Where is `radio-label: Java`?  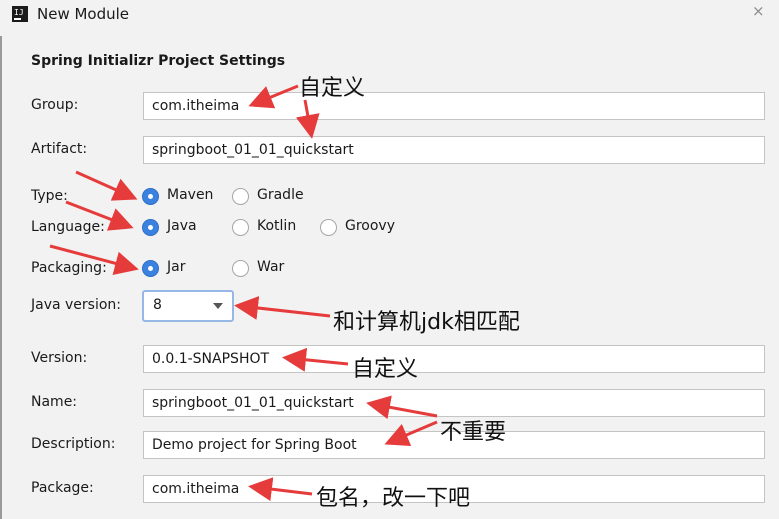 radio-label: Java is located at coordinates (182, 226).